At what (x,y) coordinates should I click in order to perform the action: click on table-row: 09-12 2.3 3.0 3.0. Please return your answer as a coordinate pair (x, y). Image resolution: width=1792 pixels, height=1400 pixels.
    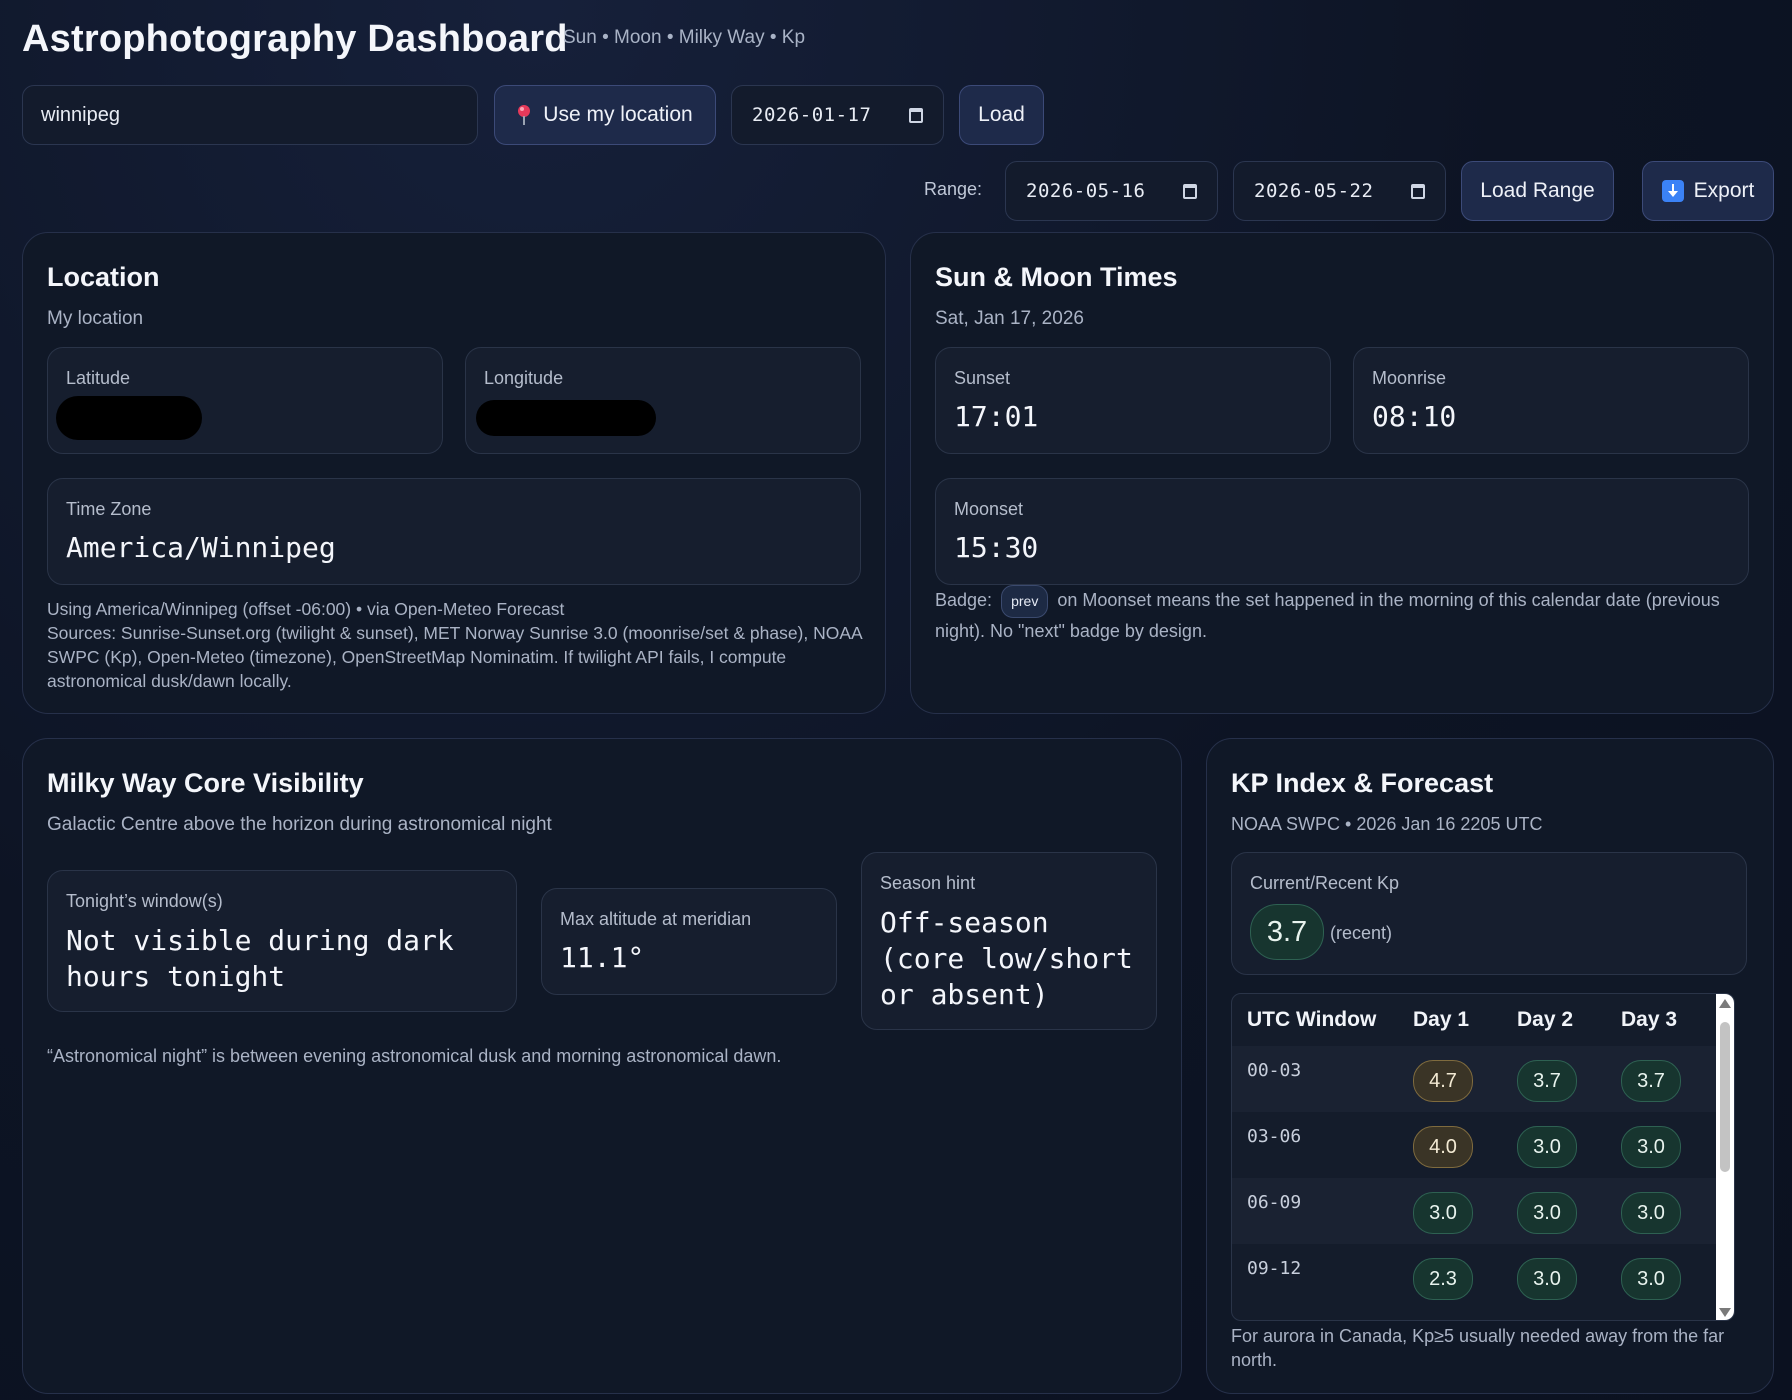
    Looking at the image, I should click on (1477, 1277).